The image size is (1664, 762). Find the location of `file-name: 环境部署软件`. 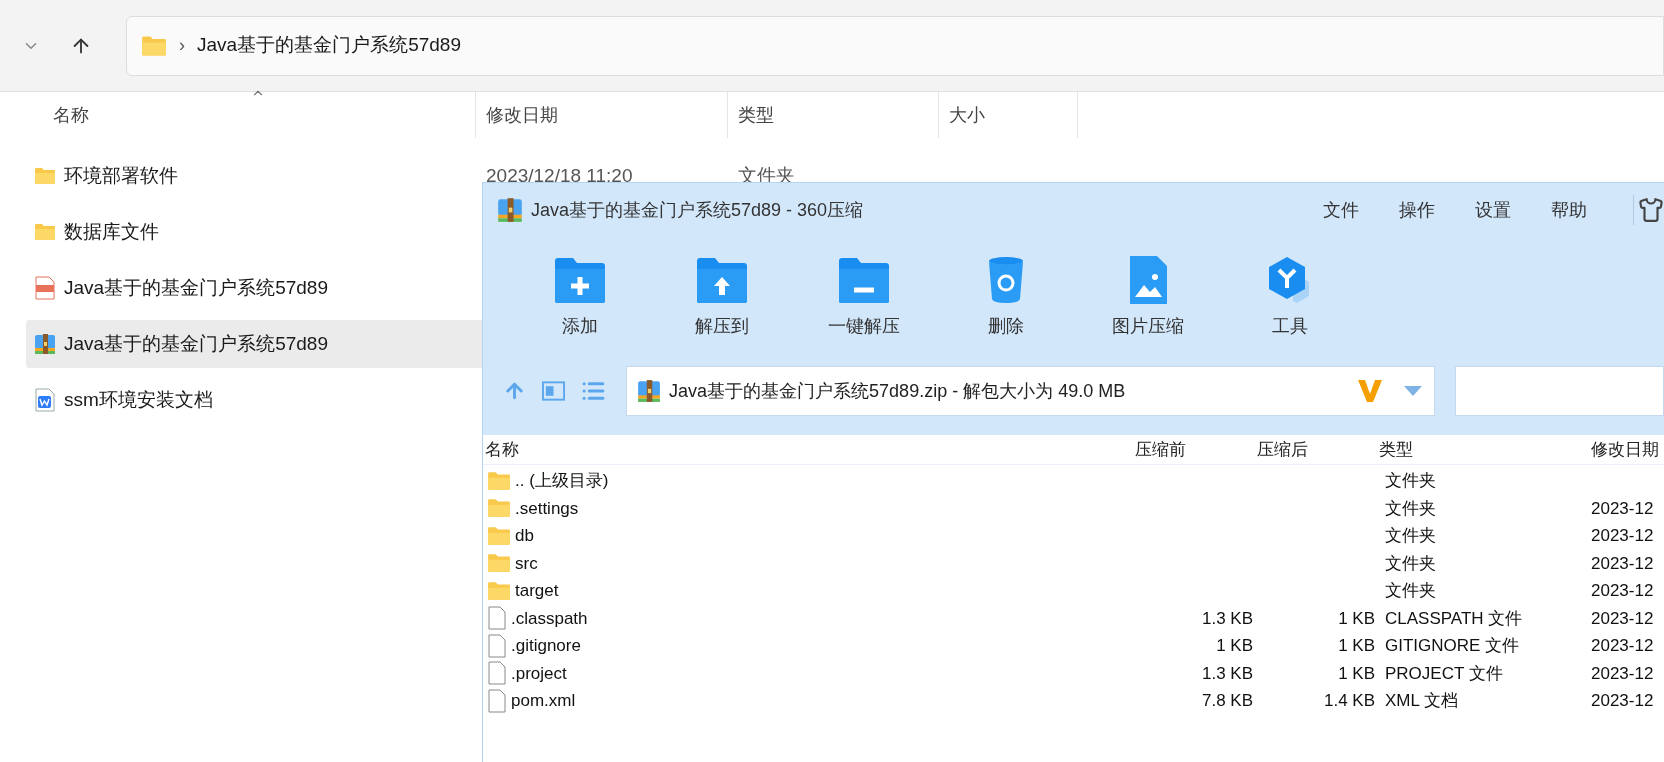

file-name: 环境部署软件 is located at coordinates (121, 175).